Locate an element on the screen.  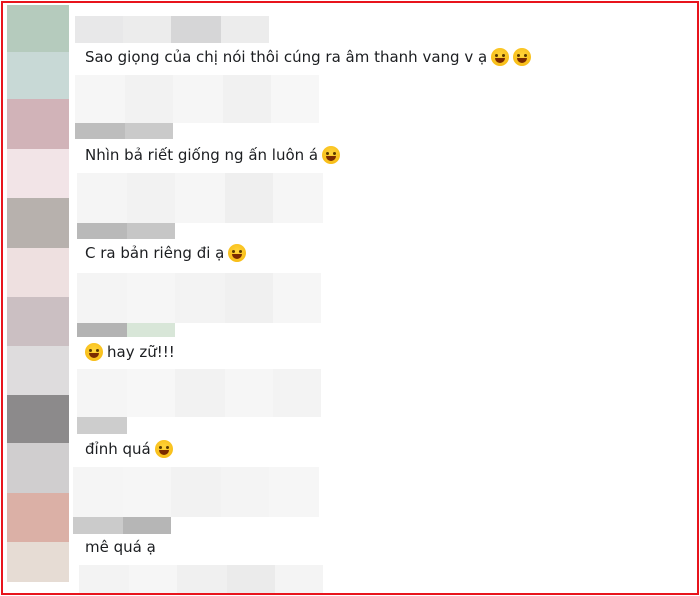
grinning-icon is located at coordinates (331, 155).